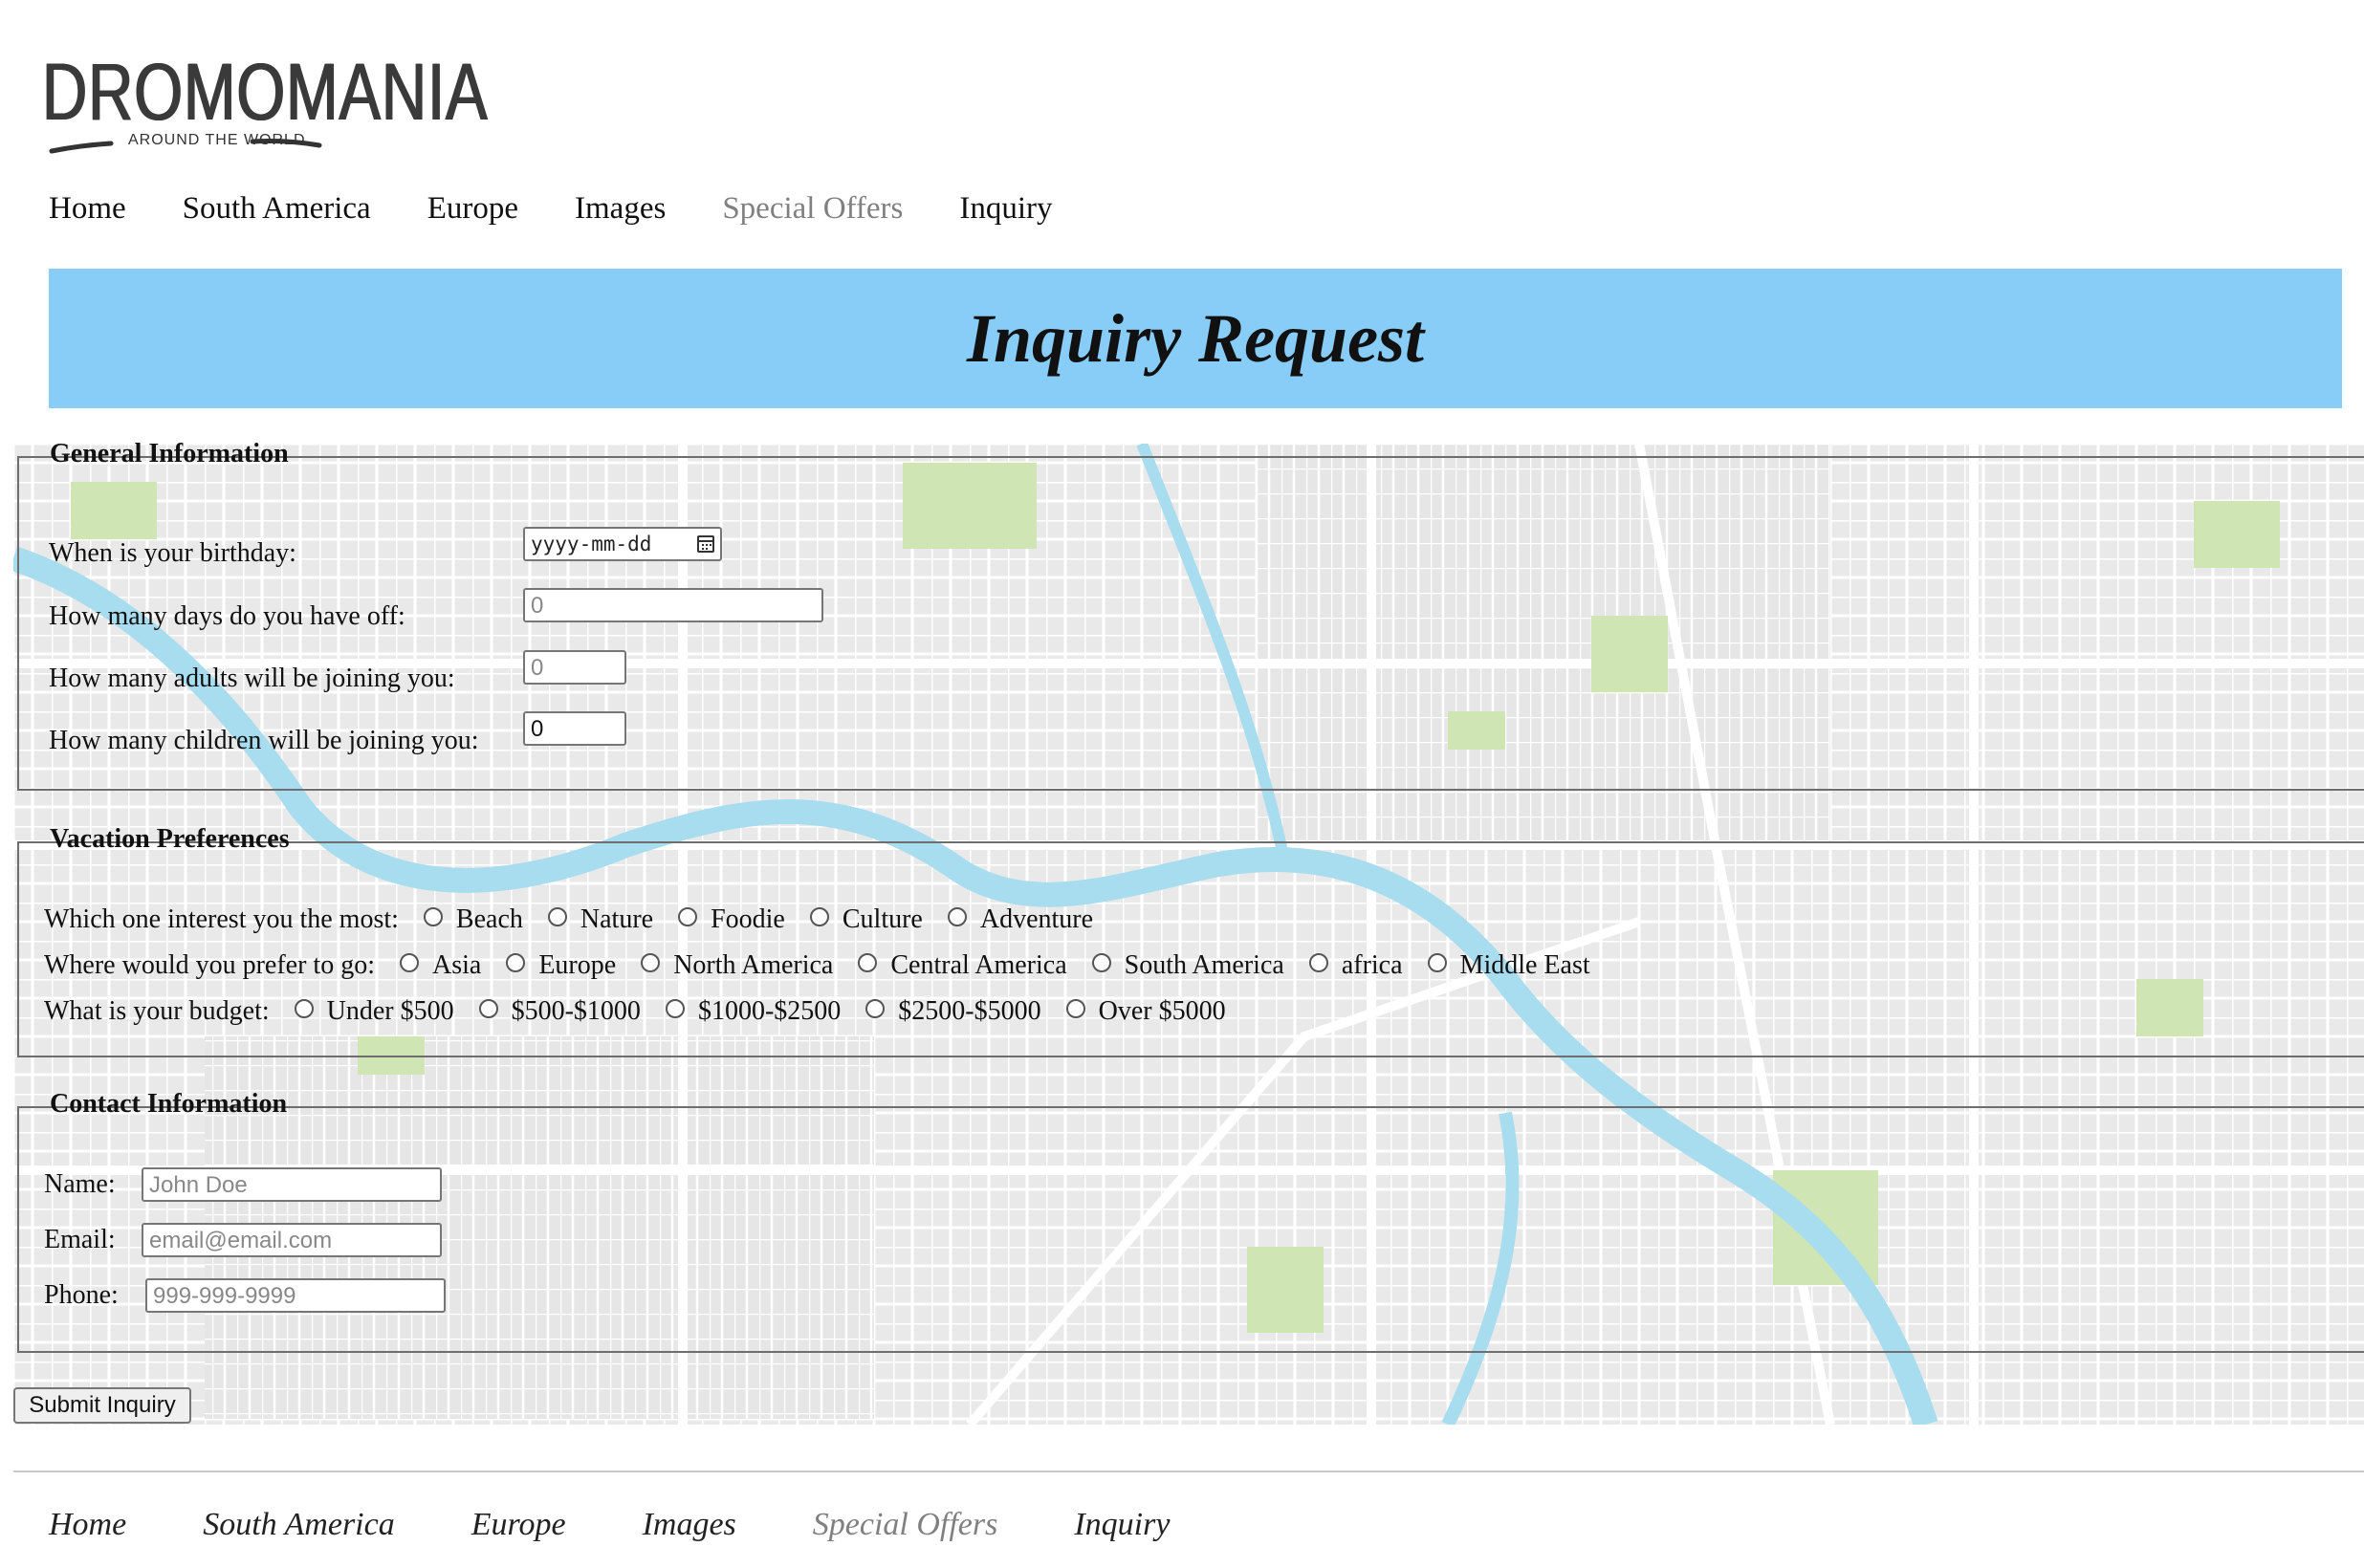 The image size is (2364, 1568). Describe the element at coordinates (169, 1104) in the screenshot. I see `legend-contact-information: Contact Information` at that location.